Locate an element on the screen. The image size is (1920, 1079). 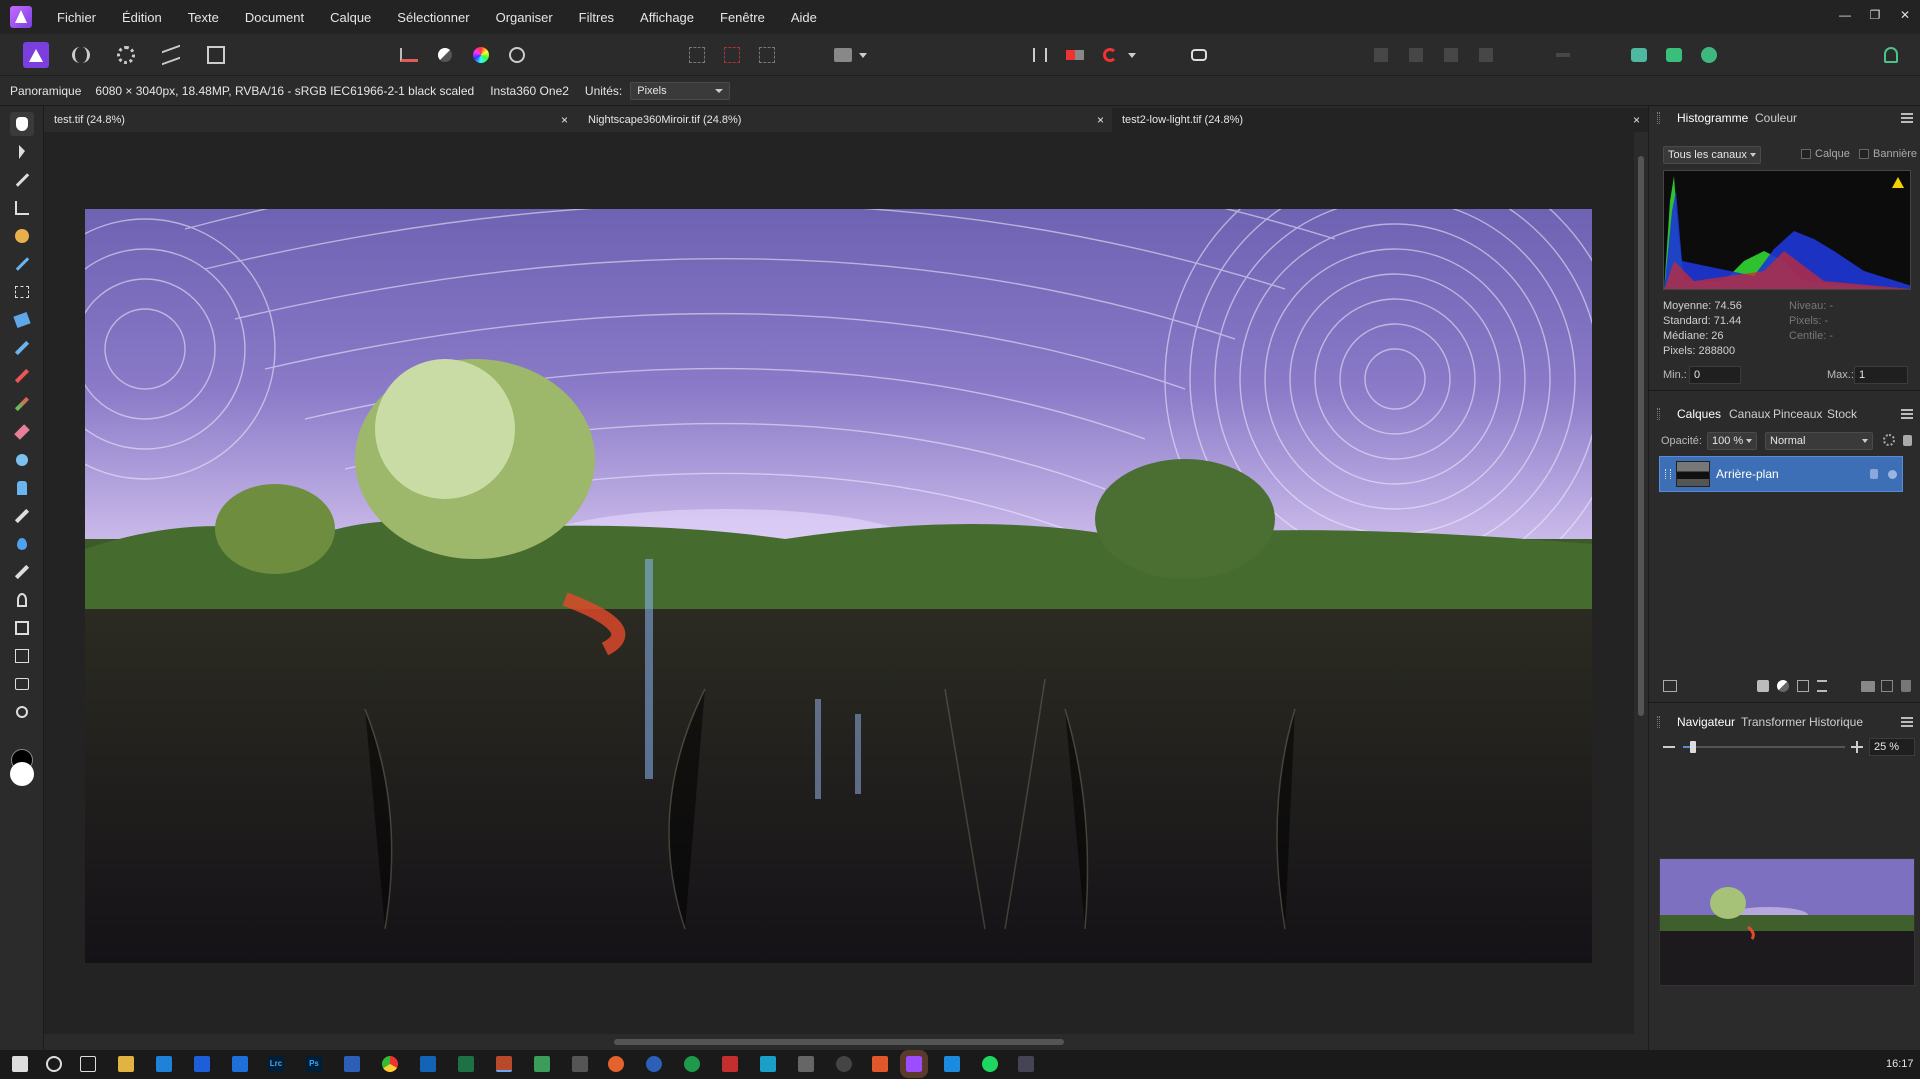
arrange-back-button is located at coordinates (1381, 55).